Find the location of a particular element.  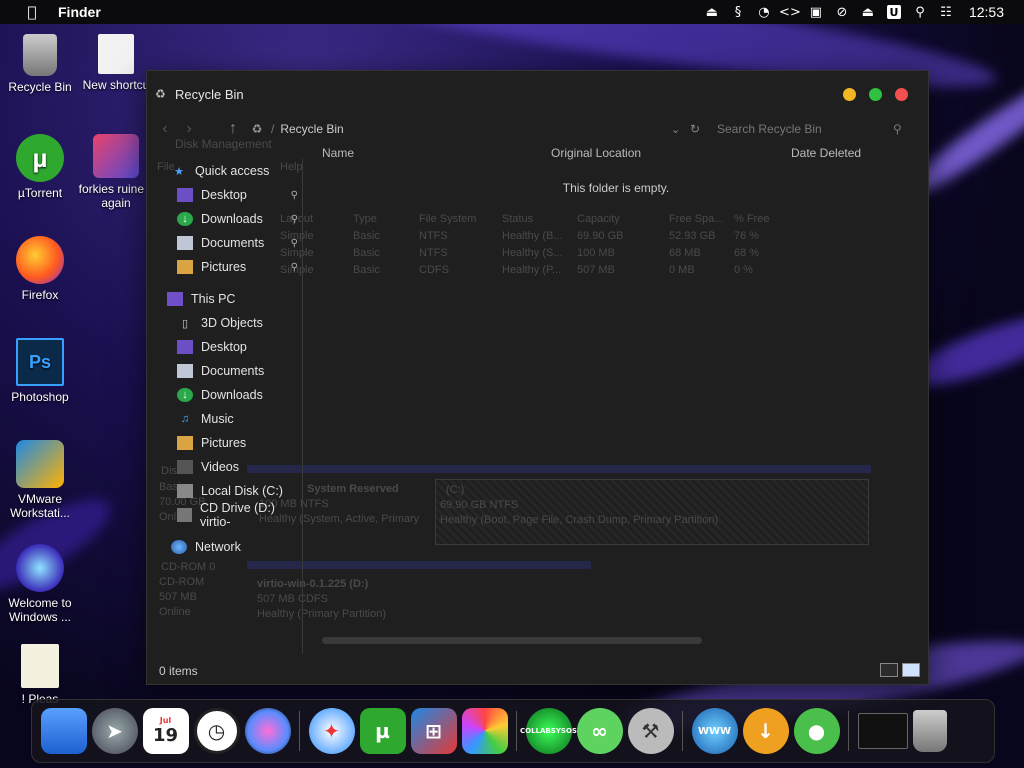

search-box: ⚲ is located at coordinates (817, 129).